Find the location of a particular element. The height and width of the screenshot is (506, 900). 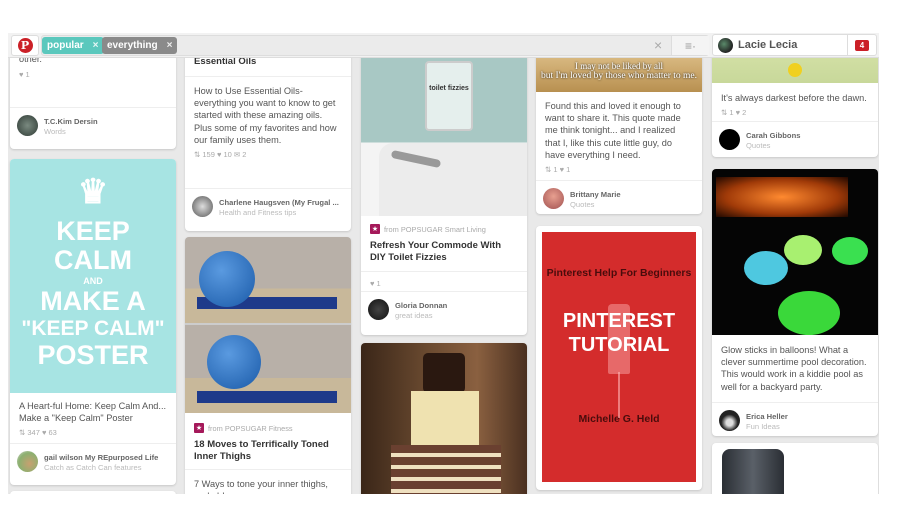

pinner-name: Brittany Marie is located at coordinates (595, 194).